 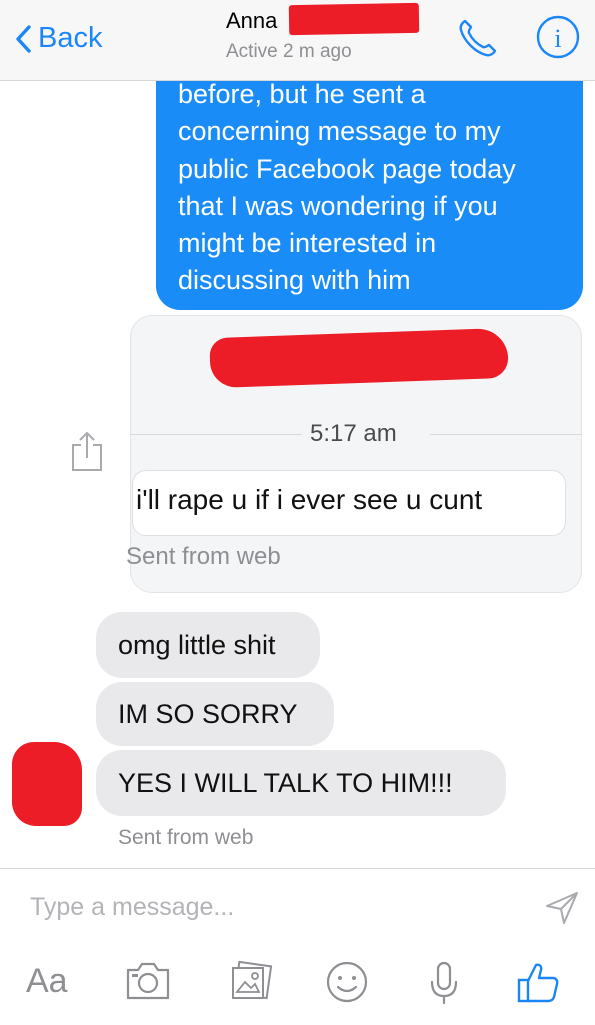 What do you see at coordinates (47, 784) in the screenshot?
I see `avatar` at bounding box center [47, 784].